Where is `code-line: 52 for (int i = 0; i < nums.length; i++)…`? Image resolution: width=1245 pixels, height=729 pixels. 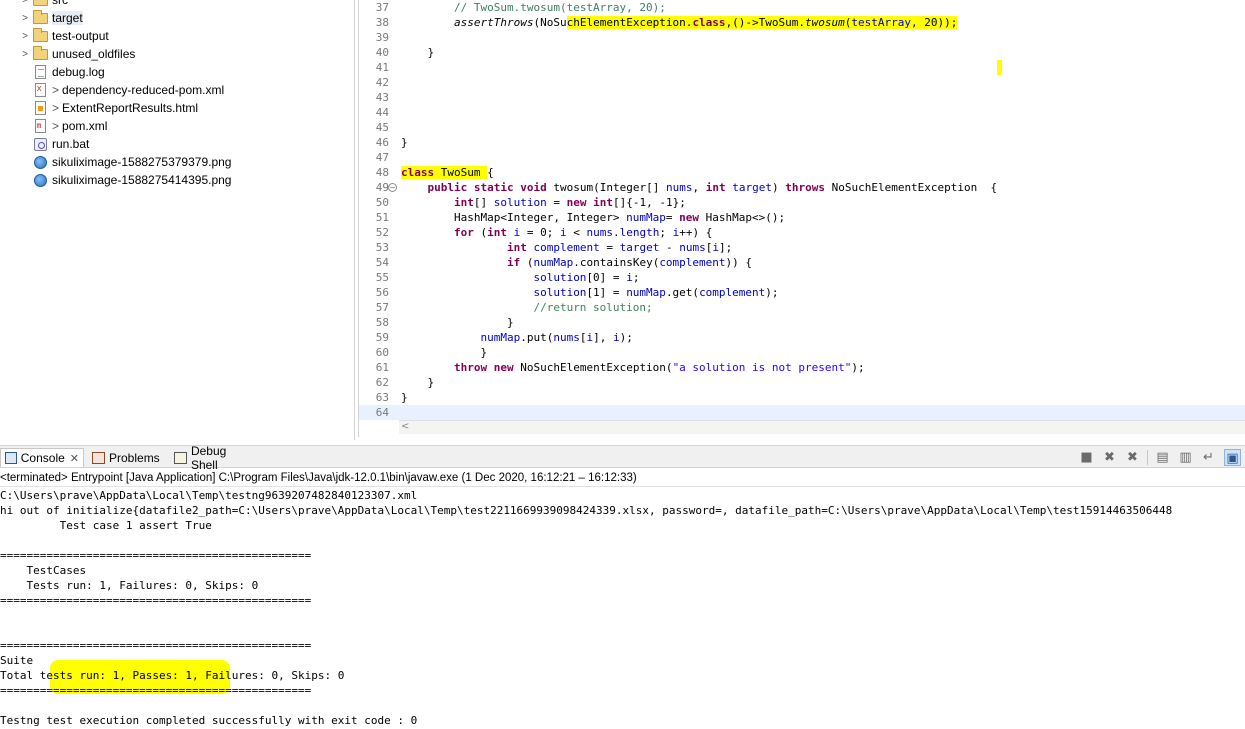 code-line: 52 for (int i = 0; i < nums.length; i++)… is located at coordinates (802, 232).